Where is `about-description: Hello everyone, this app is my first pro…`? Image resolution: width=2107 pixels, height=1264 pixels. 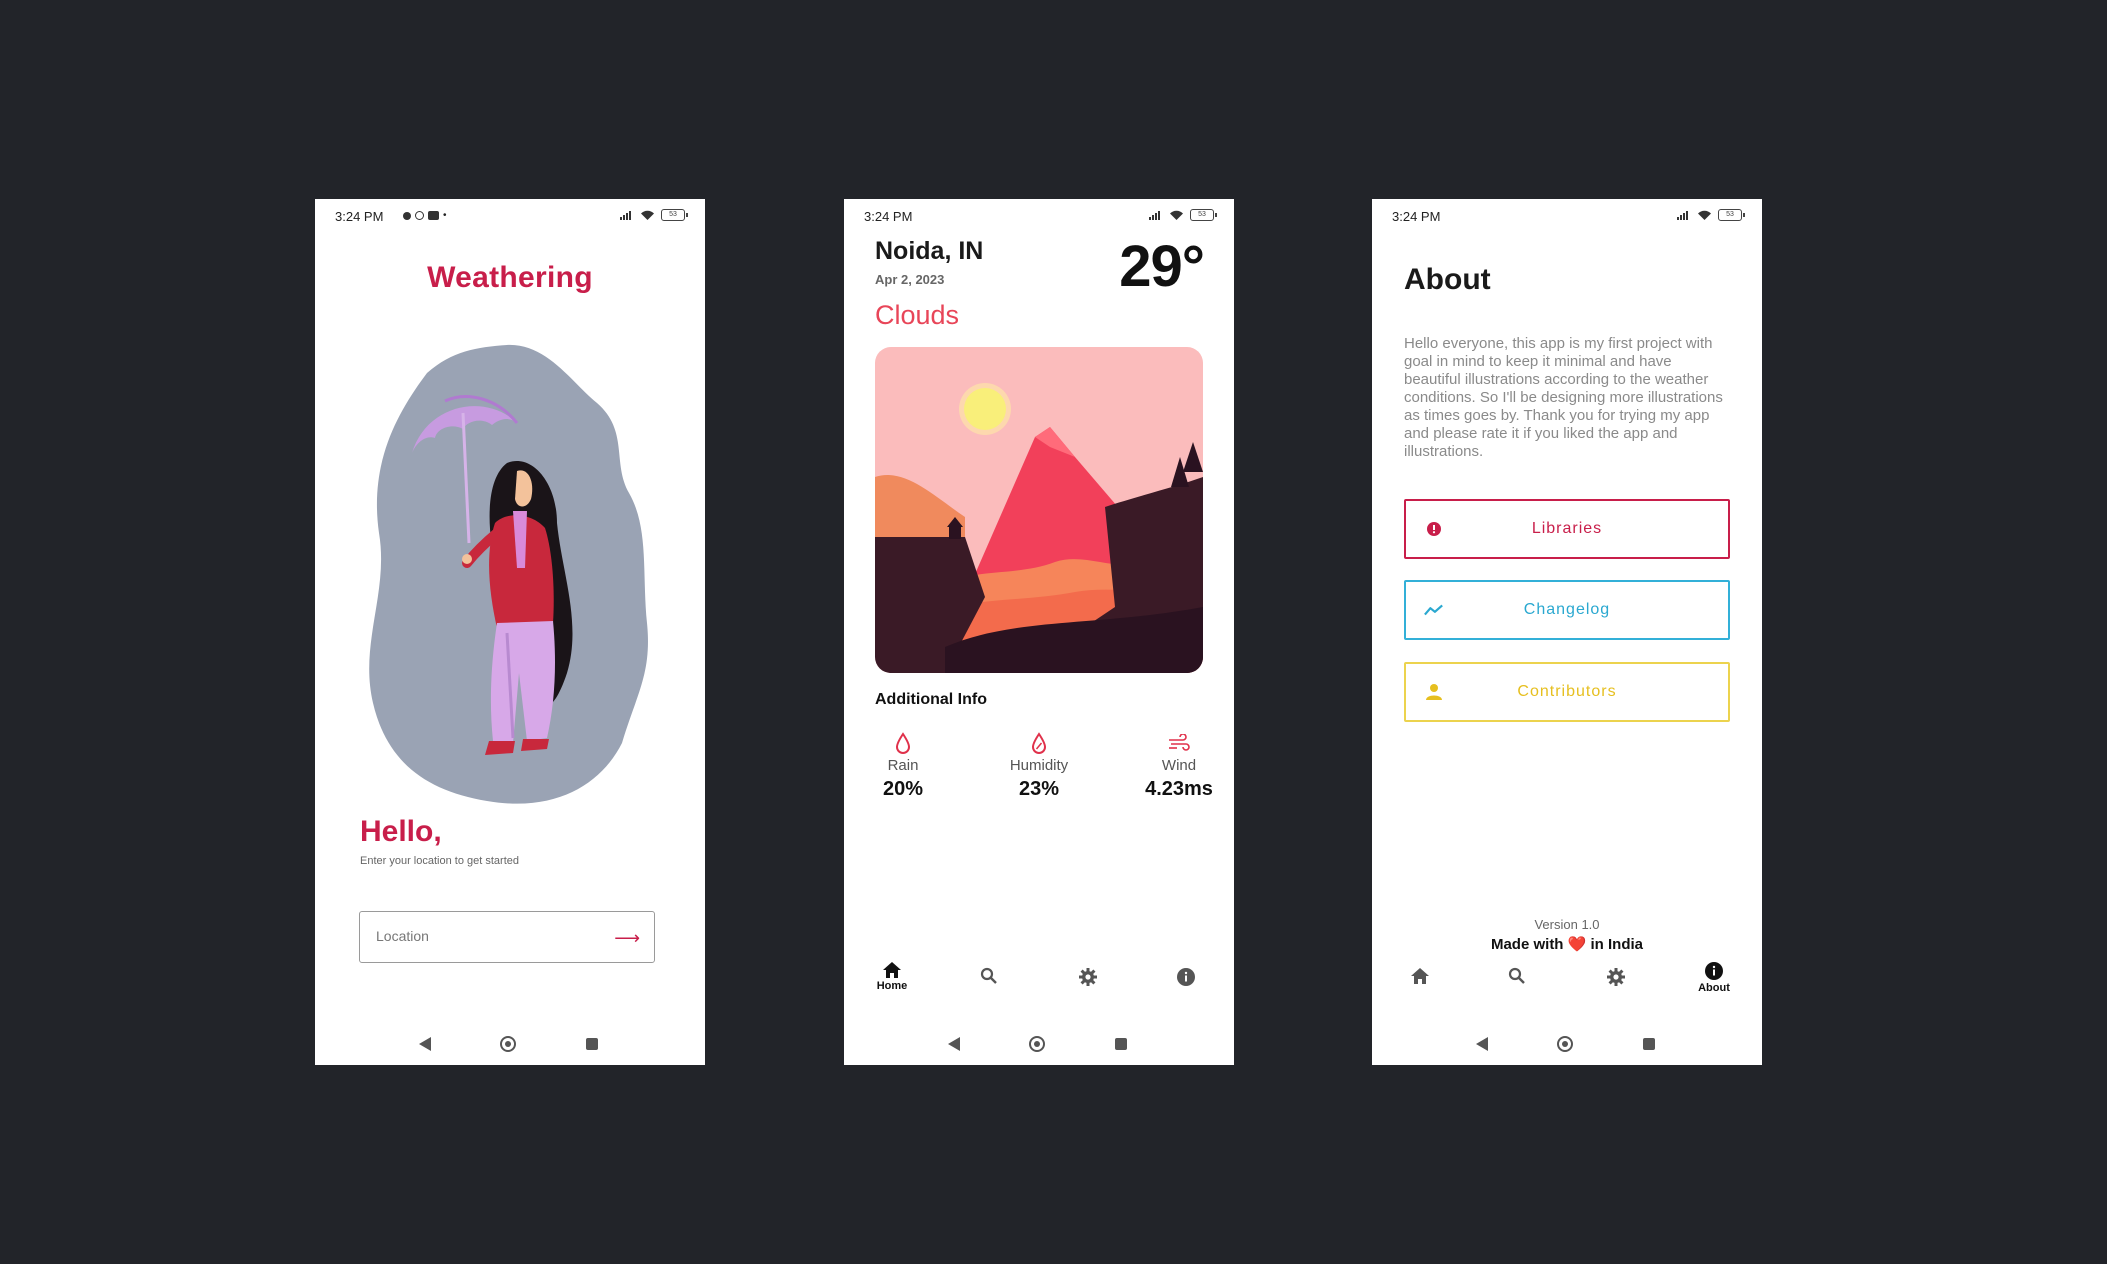
about-description: Hello everyone, this app is my first pro… is located at coordinates (1563, 397).